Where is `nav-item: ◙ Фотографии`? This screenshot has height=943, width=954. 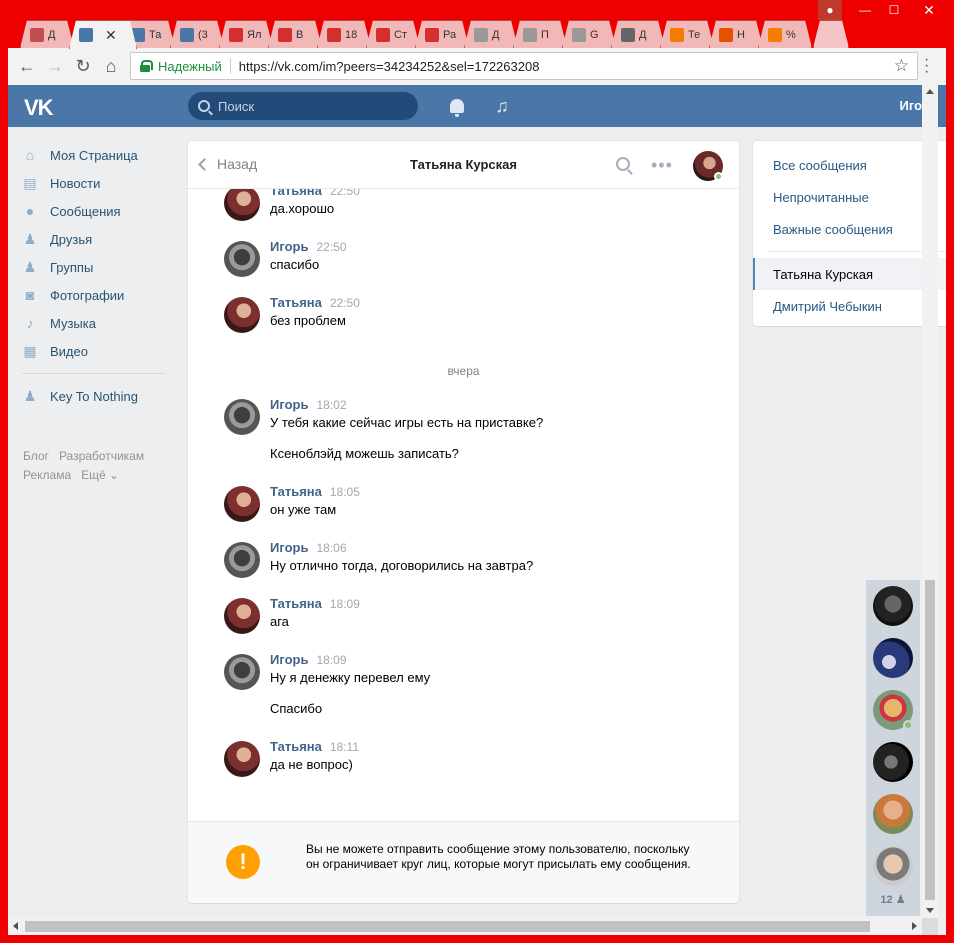
nav-item: ◙ Фотографии is located at coordinates (93, 295).